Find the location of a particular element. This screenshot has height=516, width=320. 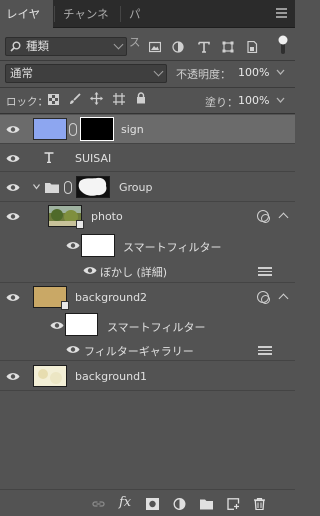

adjustment-layer-icon is located at coordinates (179, 504).